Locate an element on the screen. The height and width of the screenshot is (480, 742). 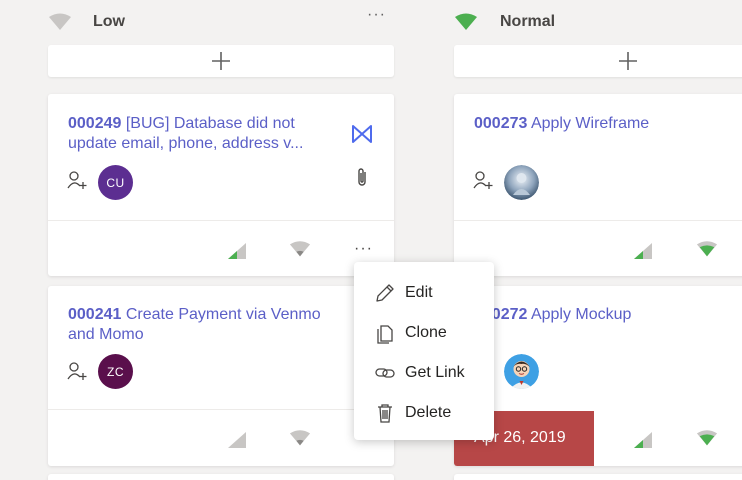
paperclip-icon is located at coordinates (362, 177).